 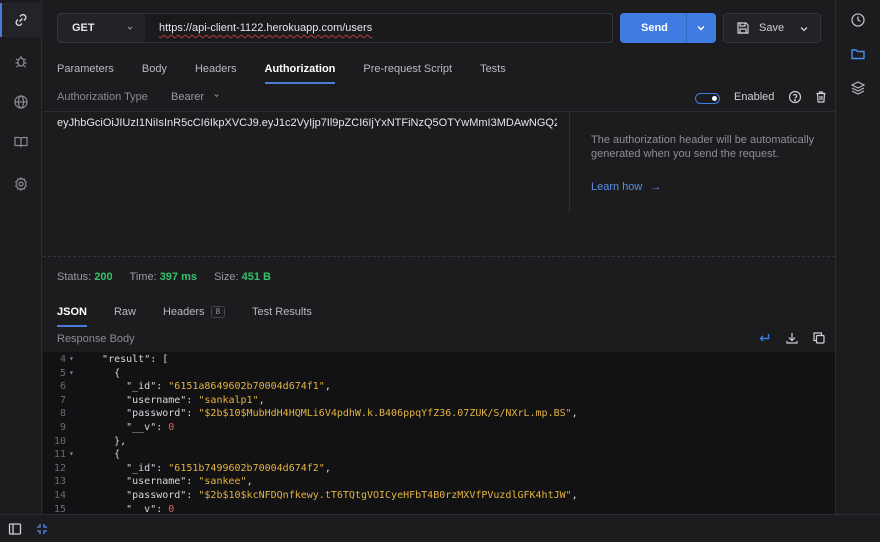 What do you see at coordinates (707, 98) in the screenshot?
I see `enabled-toggle` at bounding box center [707, 98].